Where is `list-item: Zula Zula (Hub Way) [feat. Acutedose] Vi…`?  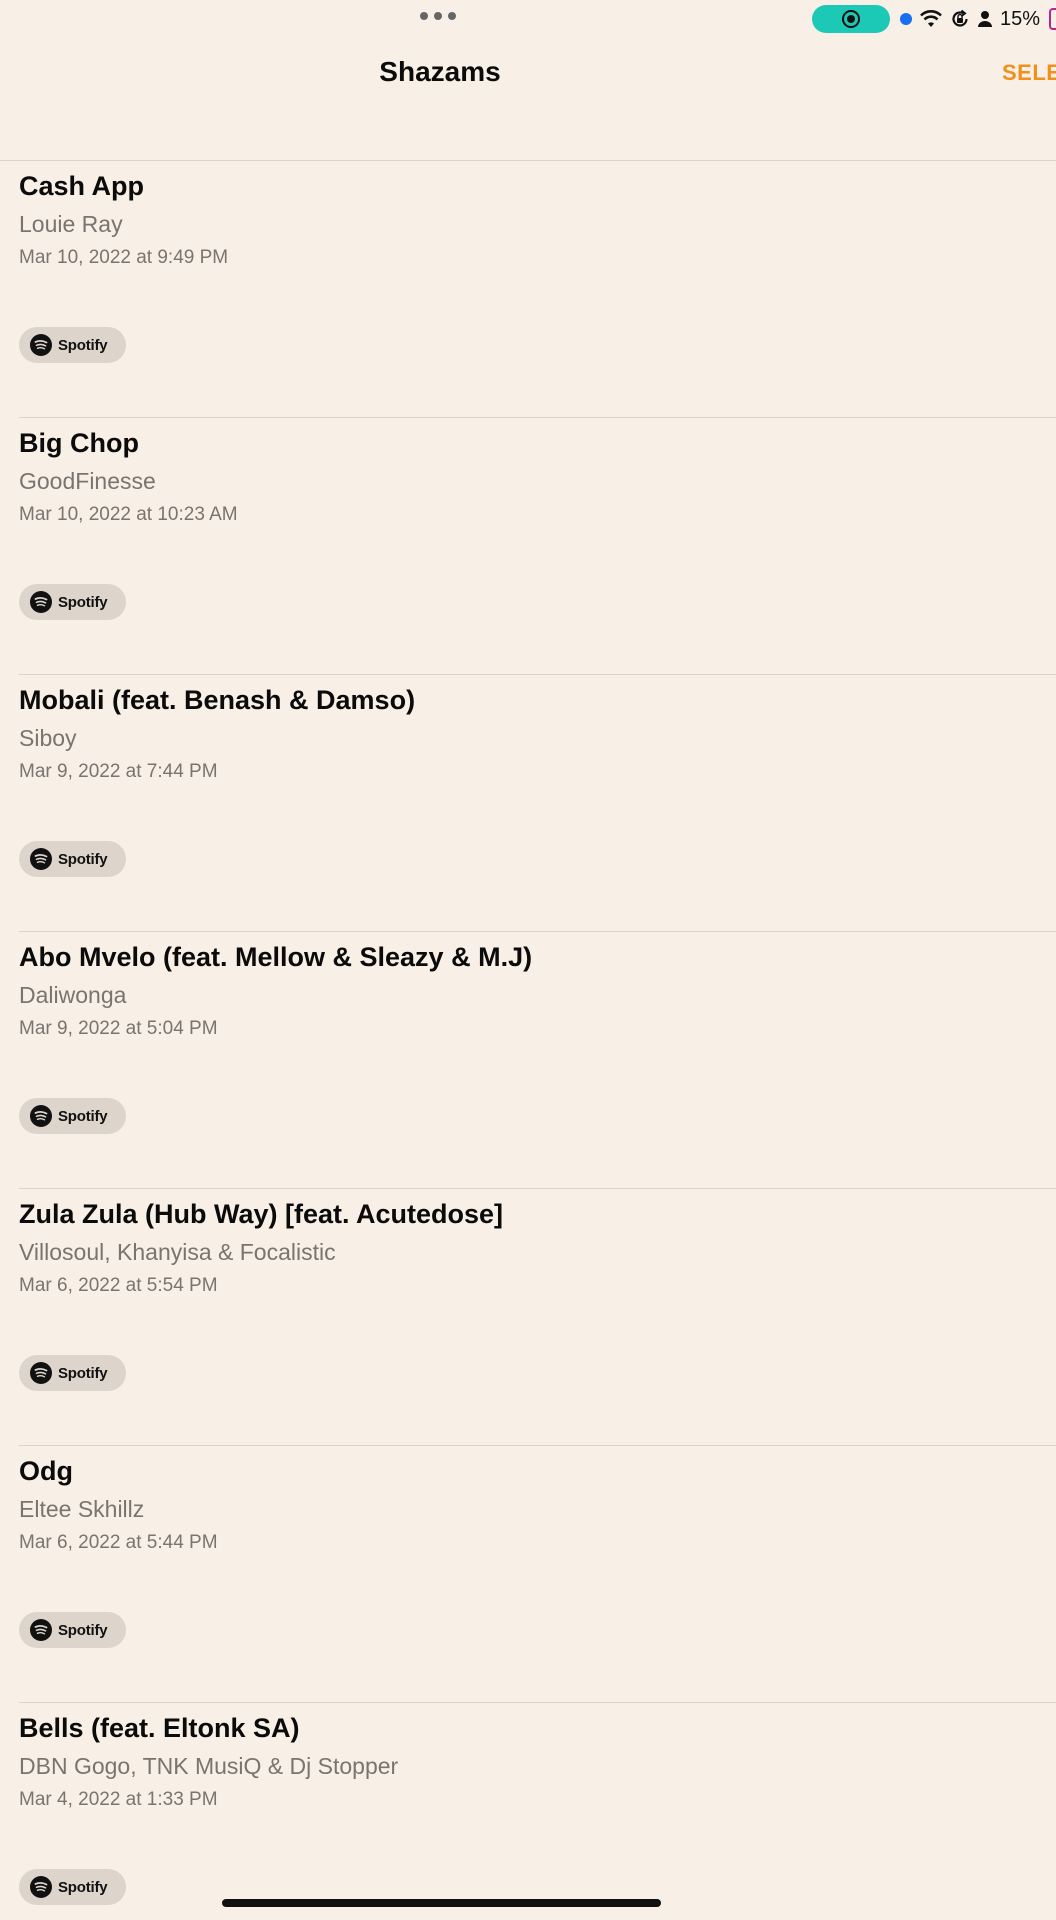
list-item: Zula Zula (Hub Way) [feat. Acutedose] Vi… is located at coordinates (528, 1317).